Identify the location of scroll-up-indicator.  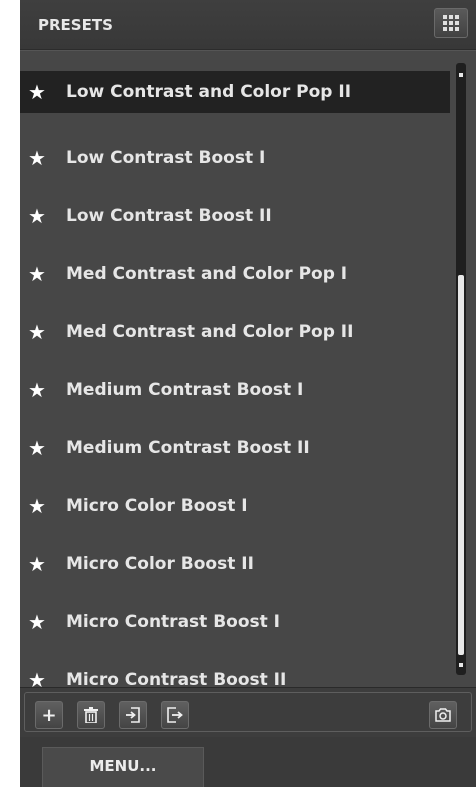
(461, 75).